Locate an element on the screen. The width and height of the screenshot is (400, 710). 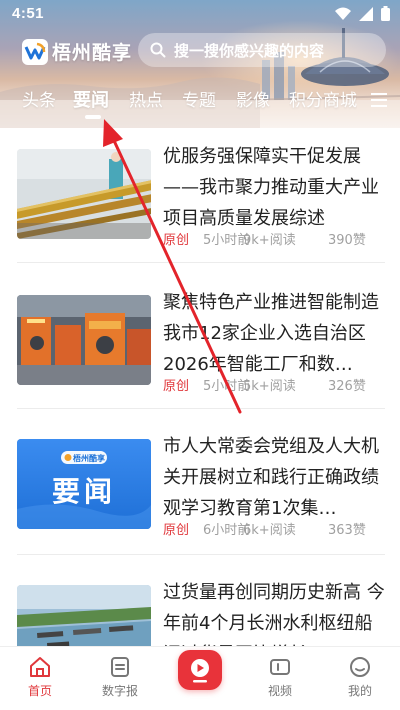
nav-video-label: 视频 is located at coordinates (279, 691).